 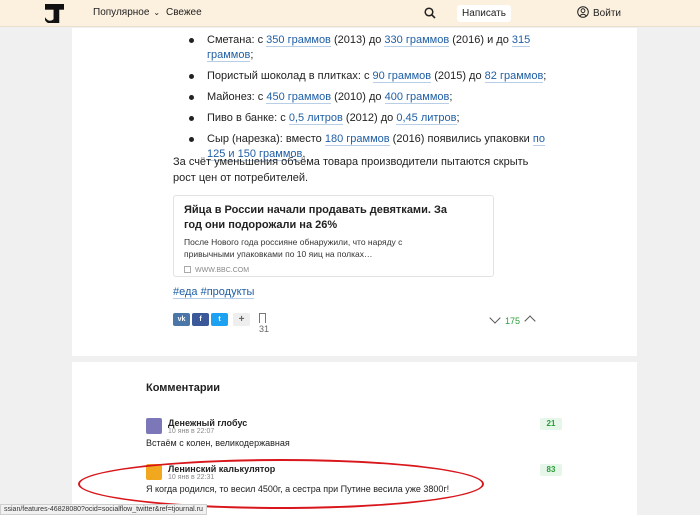 I want to click on link: 82 граммов, so click(x=514, y=76).